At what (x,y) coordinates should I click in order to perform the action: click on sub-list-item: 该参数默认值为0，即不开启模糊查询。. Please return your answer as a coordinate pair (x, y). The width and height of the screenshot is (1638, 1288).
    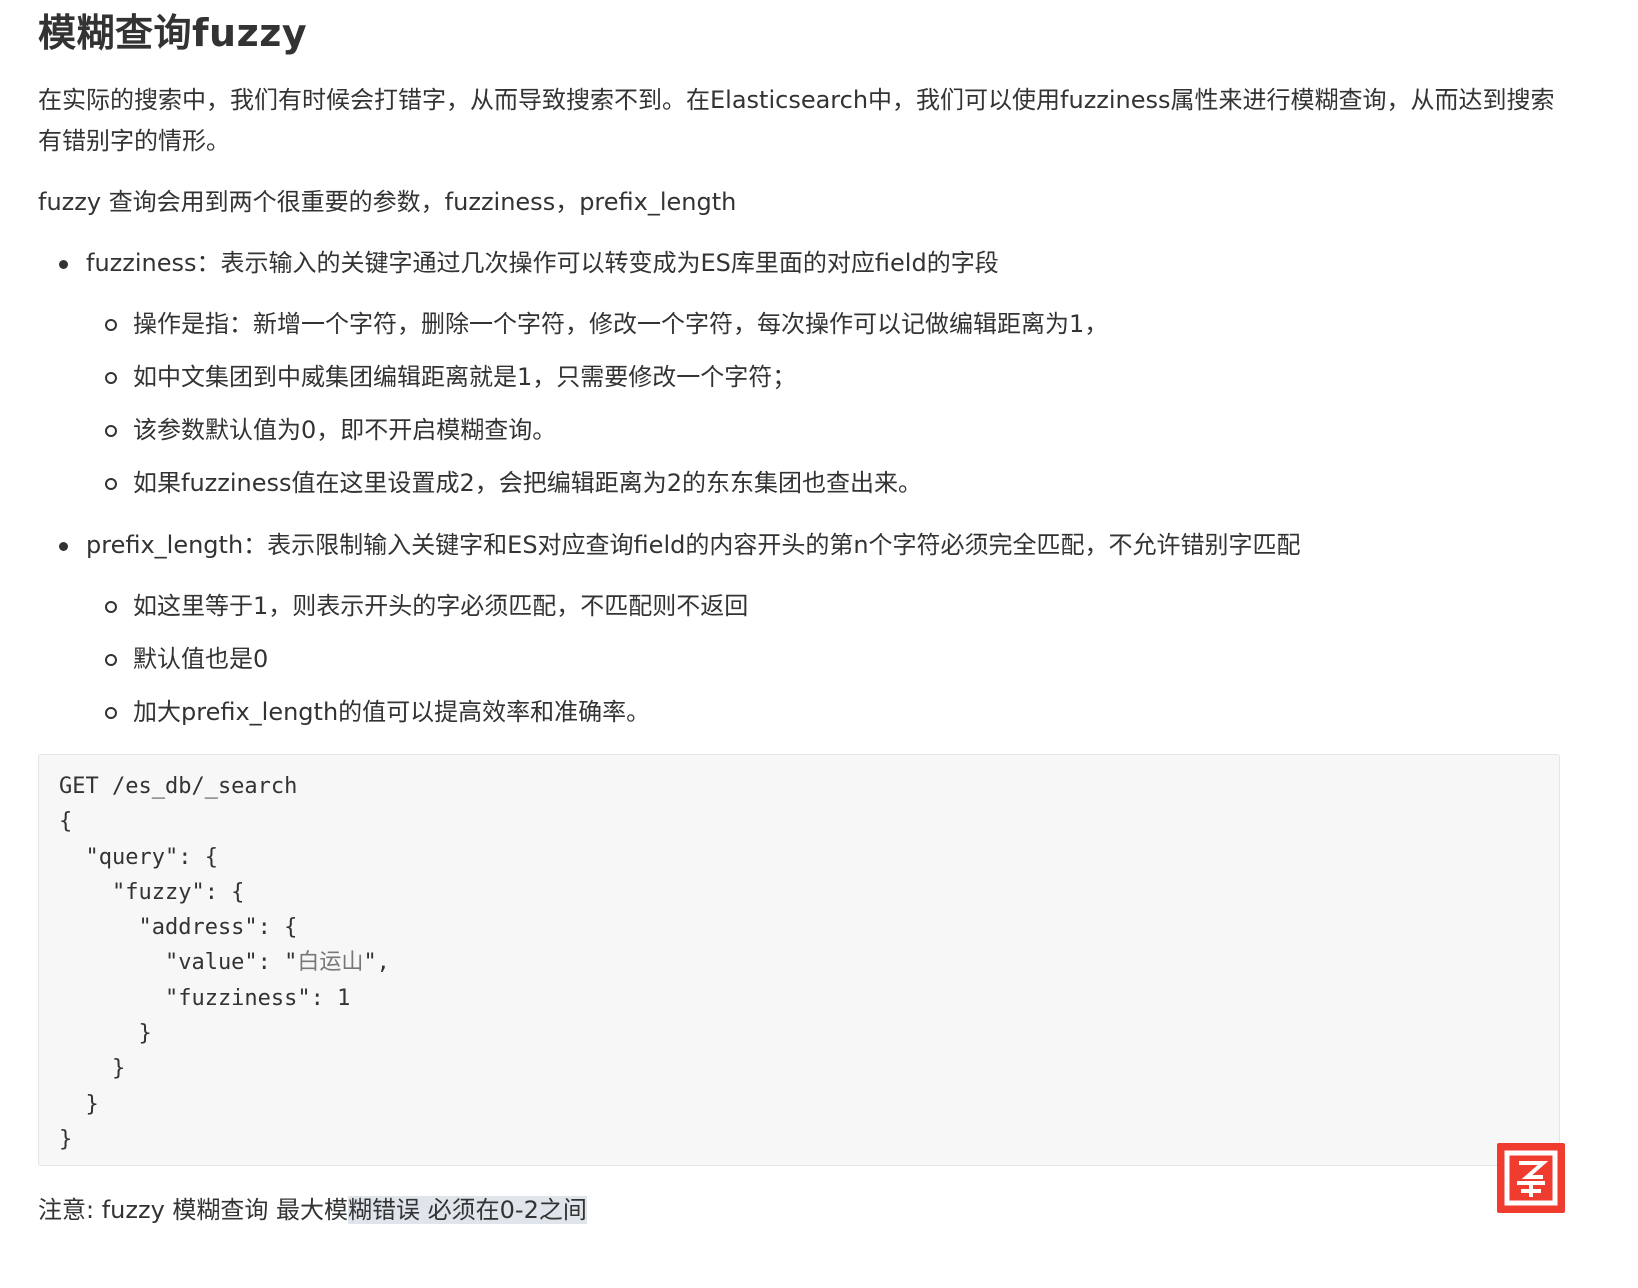
    Looking at the image, I should click on (800, 430).